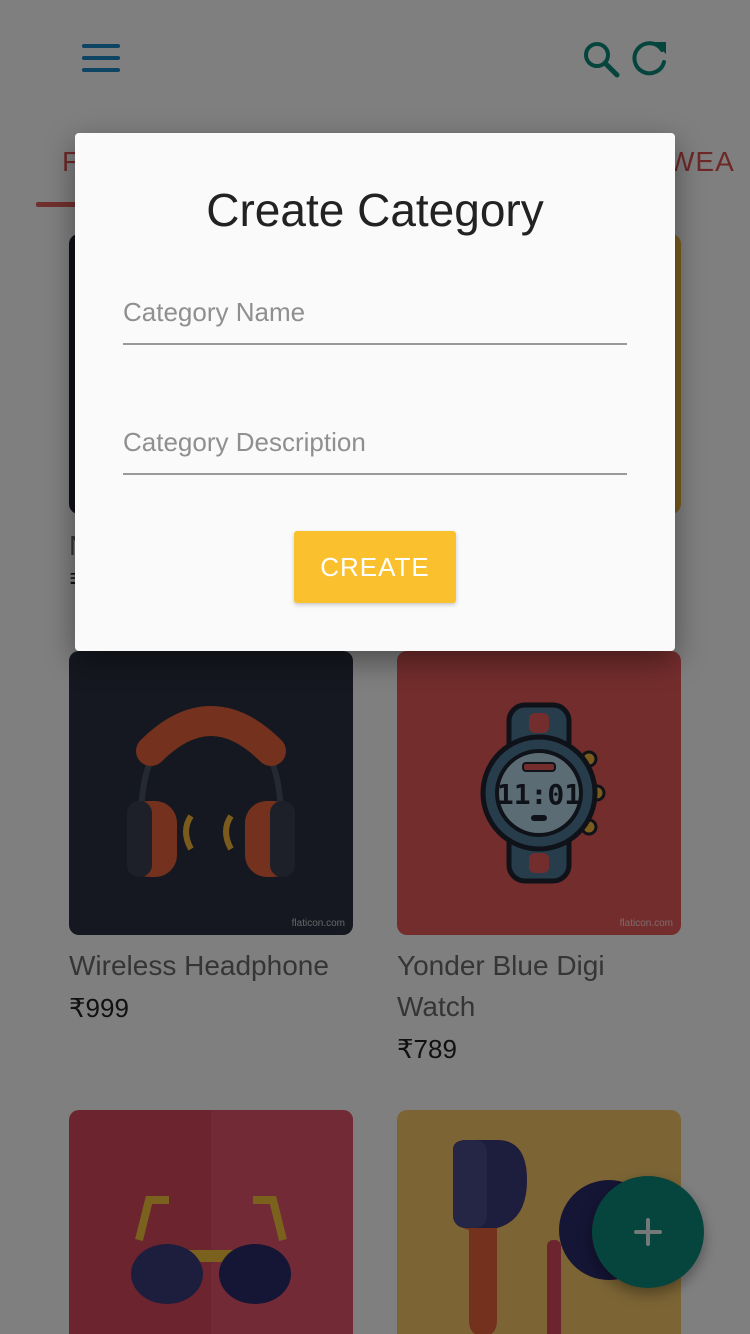 Image resolution: width=750 pixels, height=1334 pixels. I want to click on category-description-field, so click(375, 439).